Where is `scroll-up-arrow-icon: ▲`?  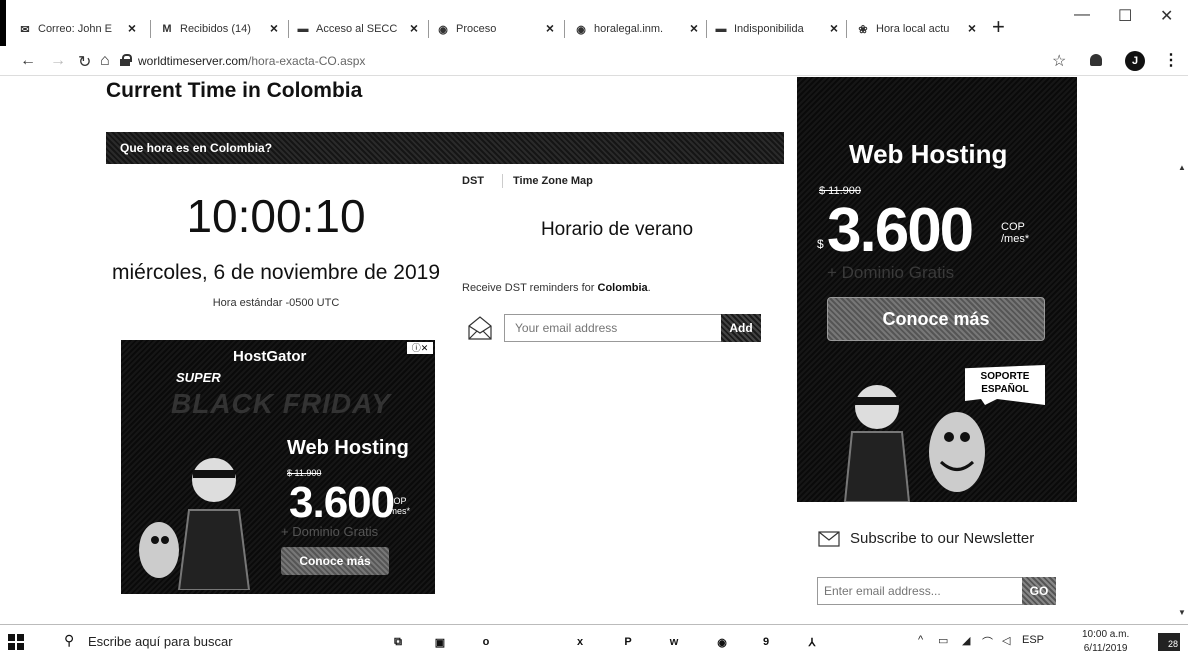
scroll-up-arrow-icon: ▲ is located at coordinates (1182, 167).